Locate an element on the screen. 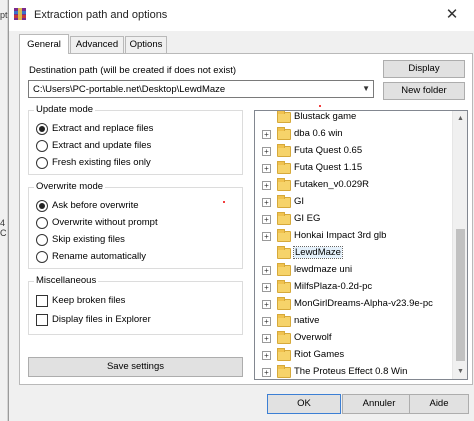 Image resolution: width=474 pixels, height=421 pixels. display-button: Display is located at coordinates (424, 69).